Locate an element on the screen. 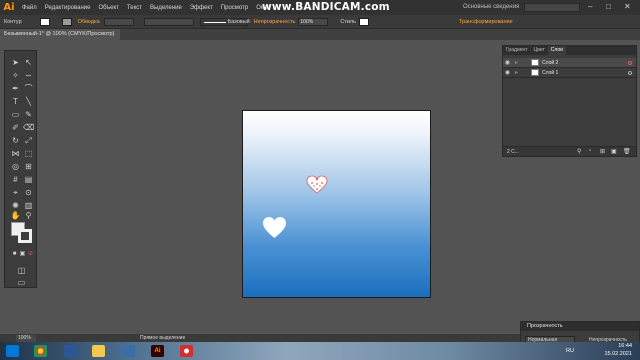  explorer-icon is located at coordinates (98, 351).